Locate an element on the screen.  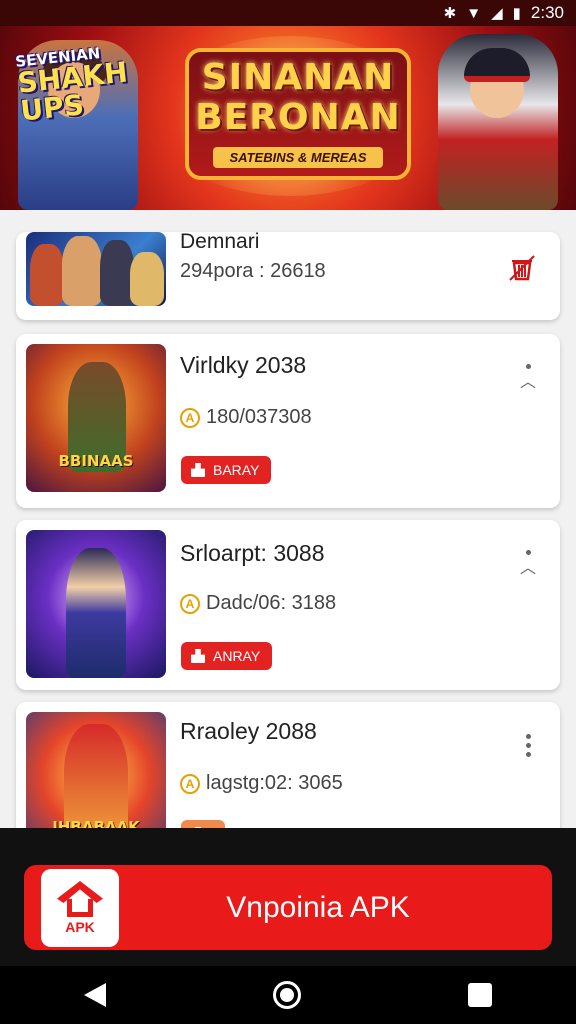
battery-icon: ▮ is located at coordinates (516, 13).